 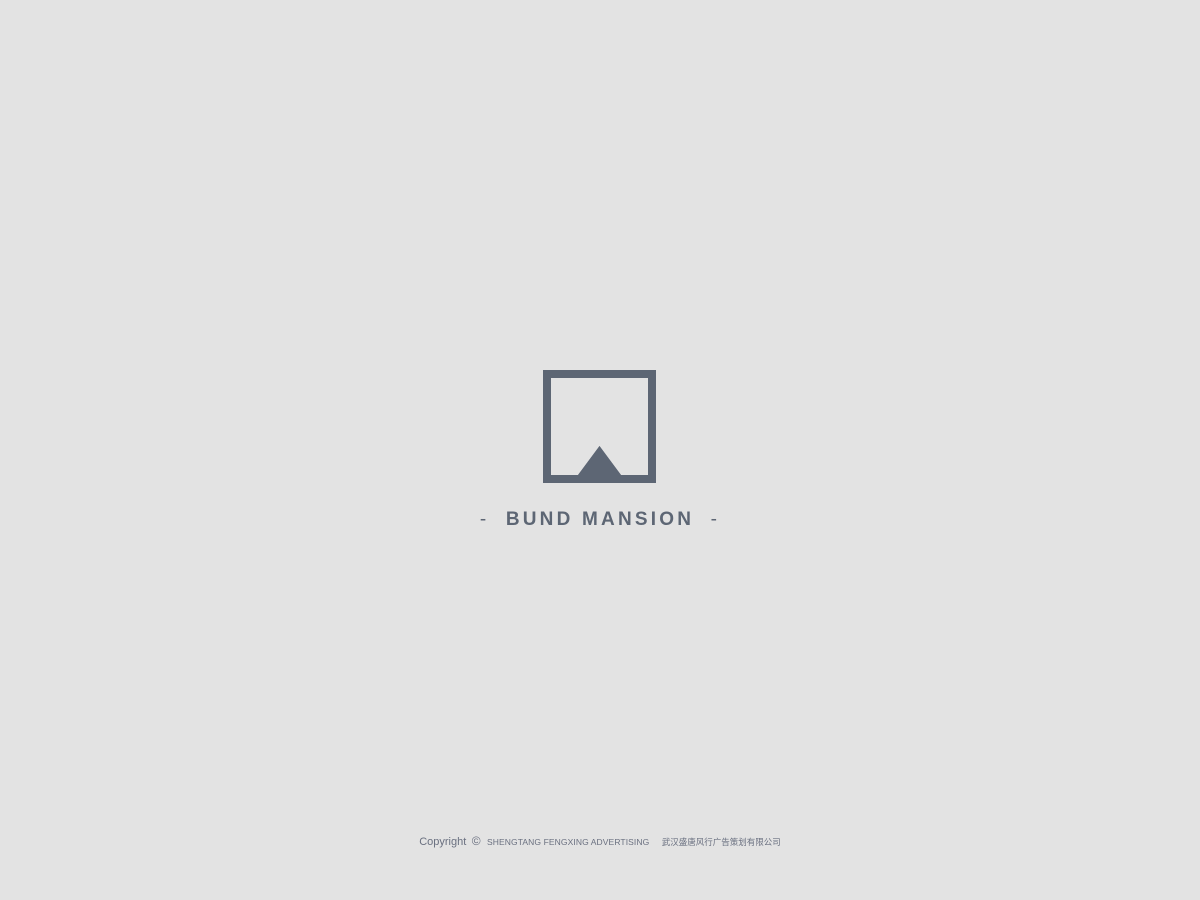 I want to click on brand-name: - BUND MANSION -, so click(x=600, y=520).